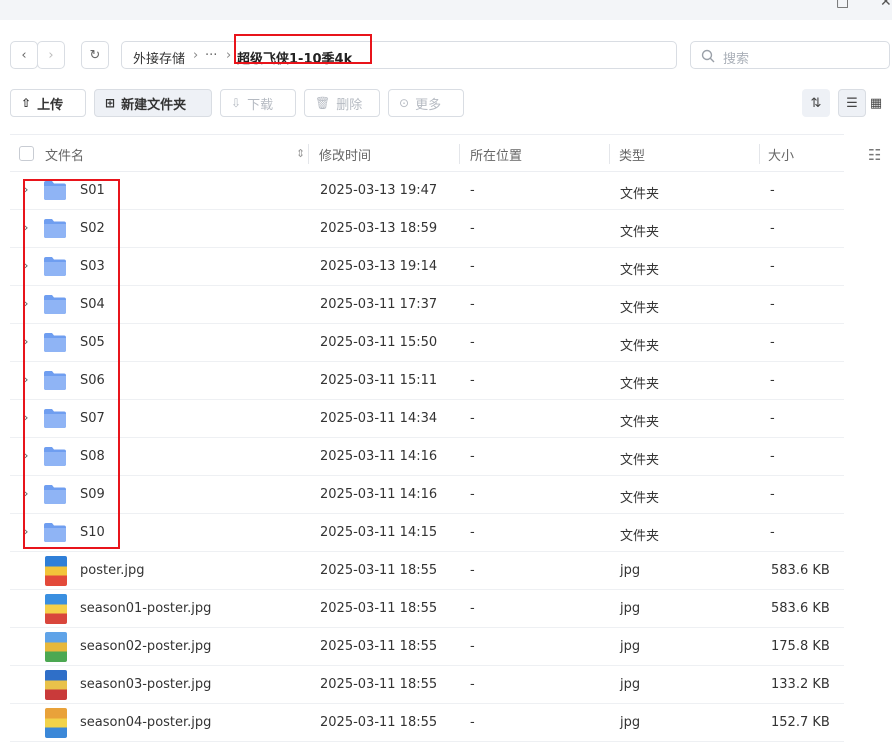 This screenshot has width=892, height=742. Describe the element at coordinates (800, 570) in the screenshot. I see `file-size: 583.6 KB` at that location.